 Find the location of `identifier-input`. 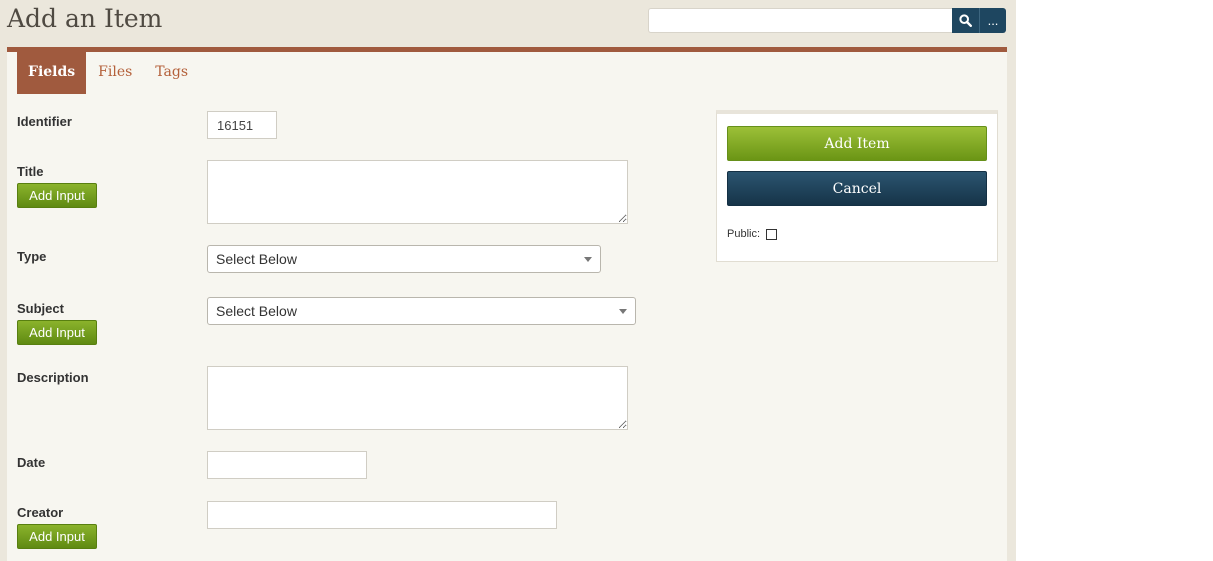

identifier-input is located at coordinates (242, 125).